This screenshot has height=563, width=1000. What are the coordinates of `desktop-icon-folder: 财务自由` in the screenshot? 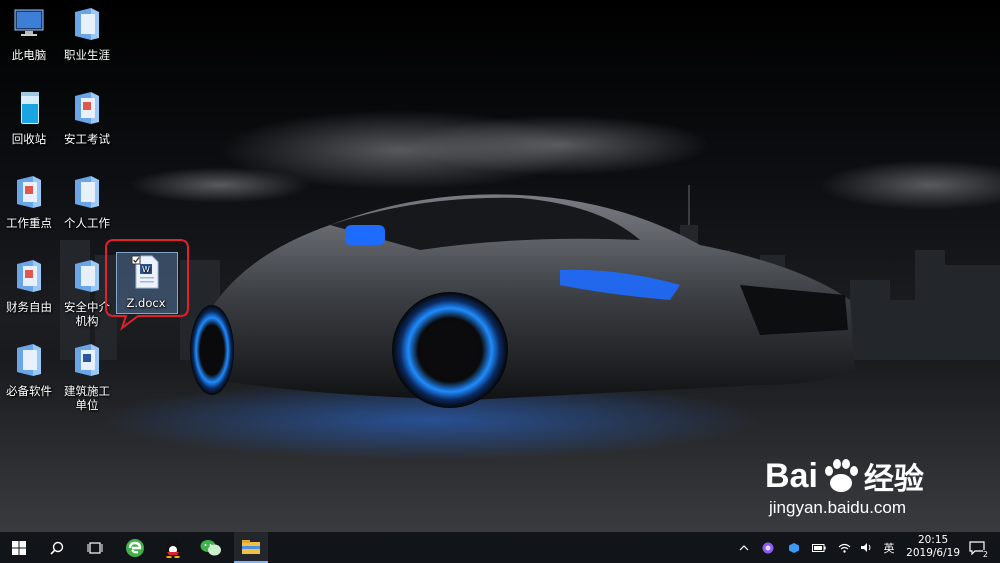 It's located at (29, 286).